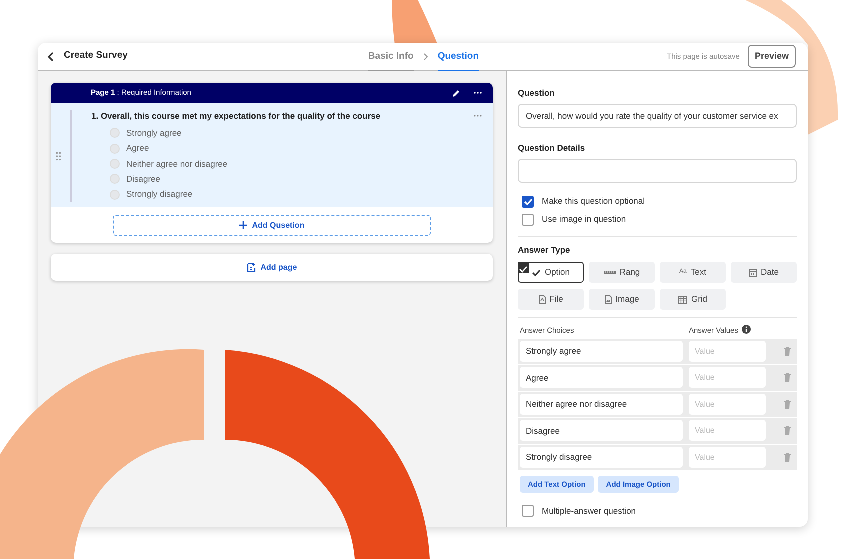  What do you see at coordinates (747, 329) in the screenshot?
I see `info-icon` at bounding box center [747, 329].